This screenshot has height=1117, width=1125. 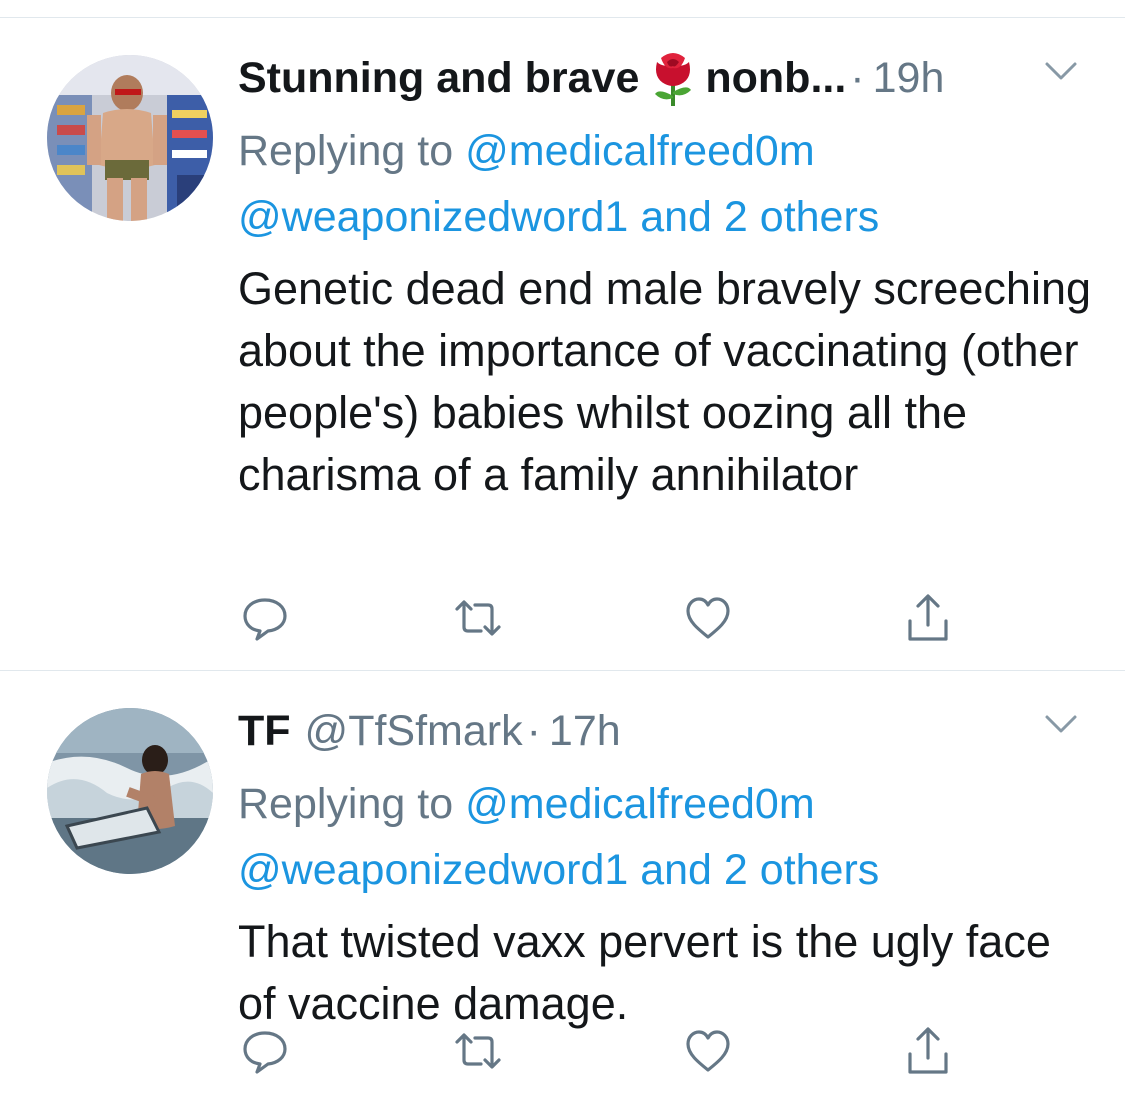 What do you see at coordinates (585, 731) in the screenshot?
I see `timestamp: 17h` at bounding box center [585, 731].